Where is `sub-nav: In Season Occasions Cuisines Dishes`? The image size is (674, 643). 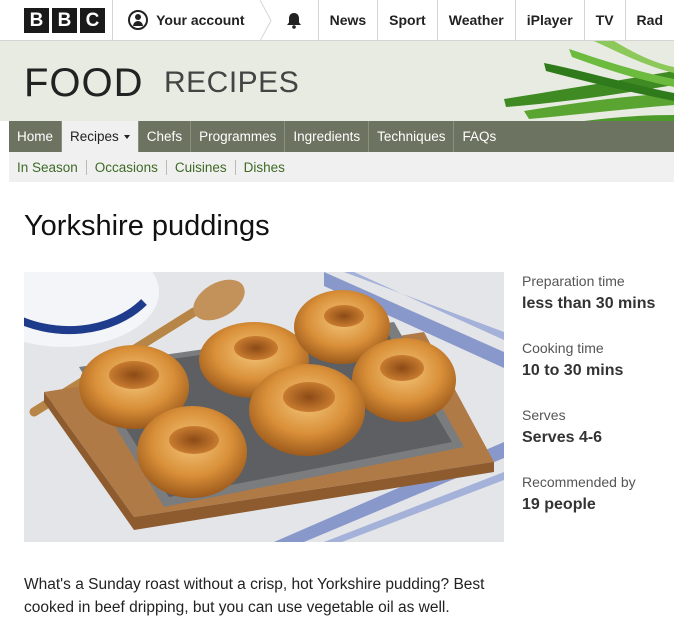 sub-nav: In Season Occasions Cuisines Dishes is located at coordinates (341, 167).